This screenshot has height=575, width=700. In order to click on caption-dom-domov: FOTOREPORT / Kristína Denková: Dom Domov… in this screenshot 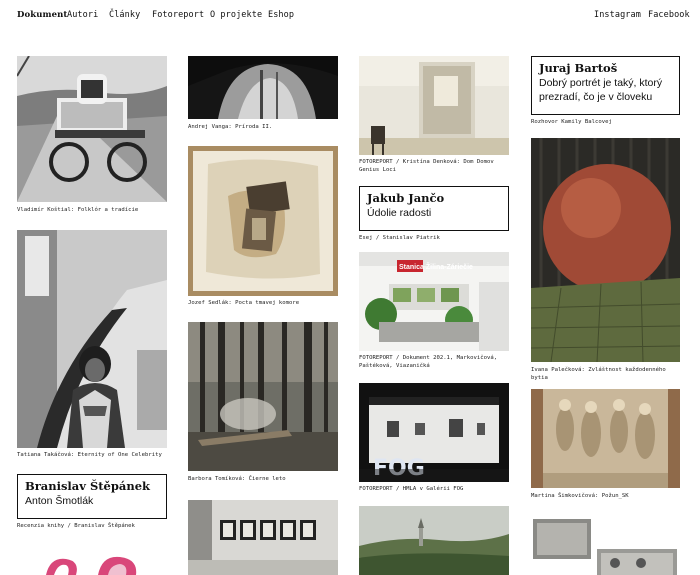, I will do `click(434, 166)`.